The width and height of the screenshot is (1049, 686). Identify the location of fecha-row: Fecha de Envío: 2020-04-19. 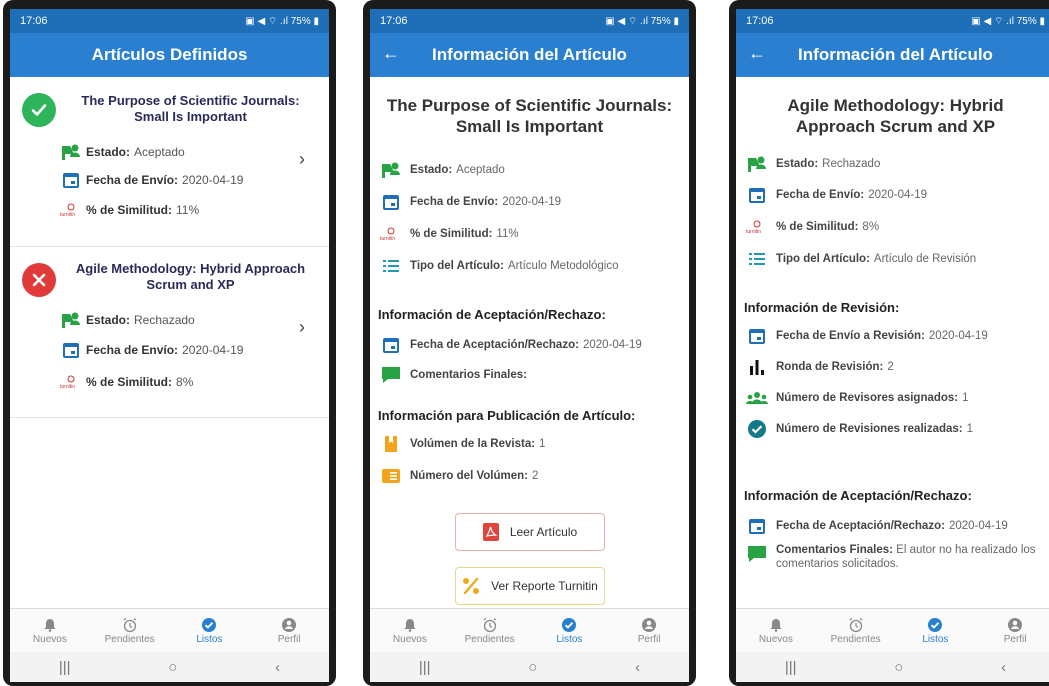
(892, 195).